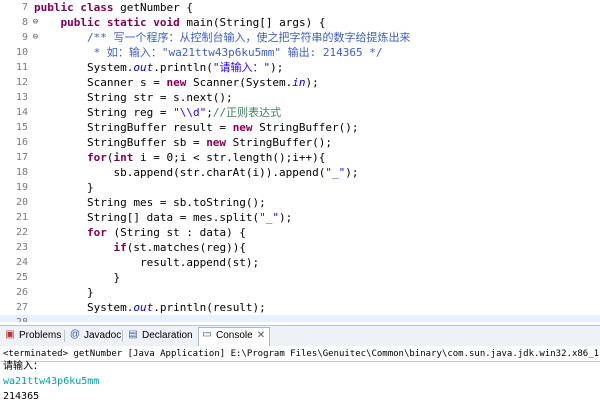 Image resolution: width=600 pixels, height=410 pixels. What do you see at coordinates (21, 217) in the screenshot?
I see `line-number: 21` at bounding box center [21, 217].